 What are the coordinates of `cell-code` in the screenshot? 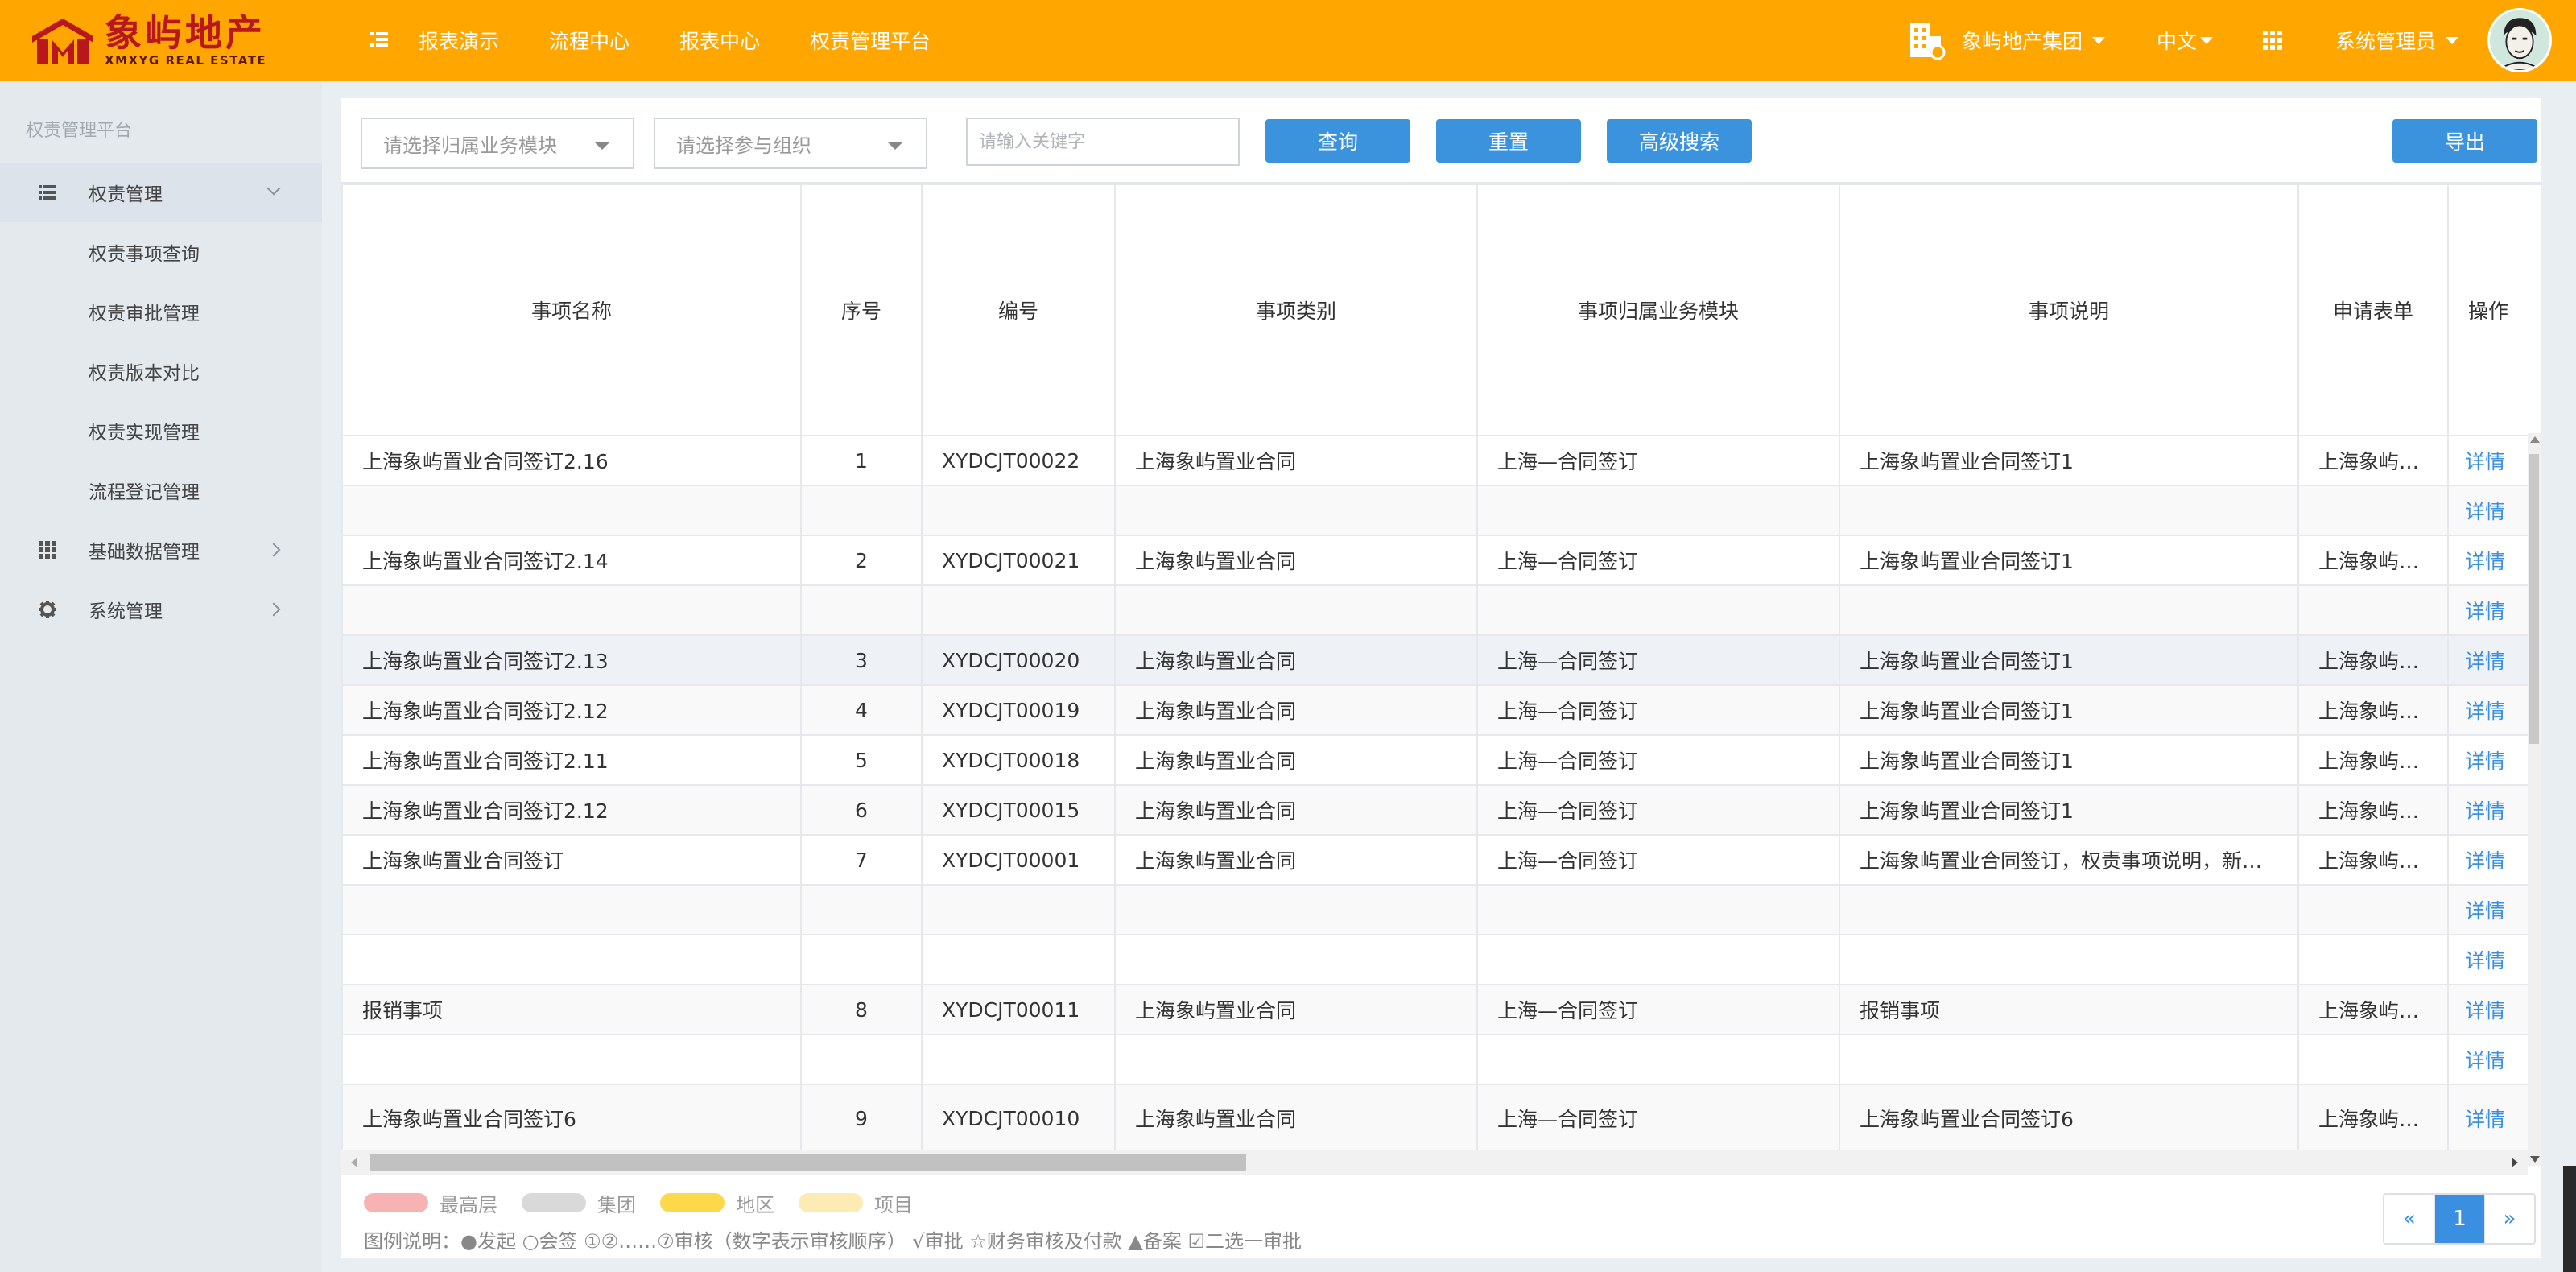 It's located at (1018, 510).